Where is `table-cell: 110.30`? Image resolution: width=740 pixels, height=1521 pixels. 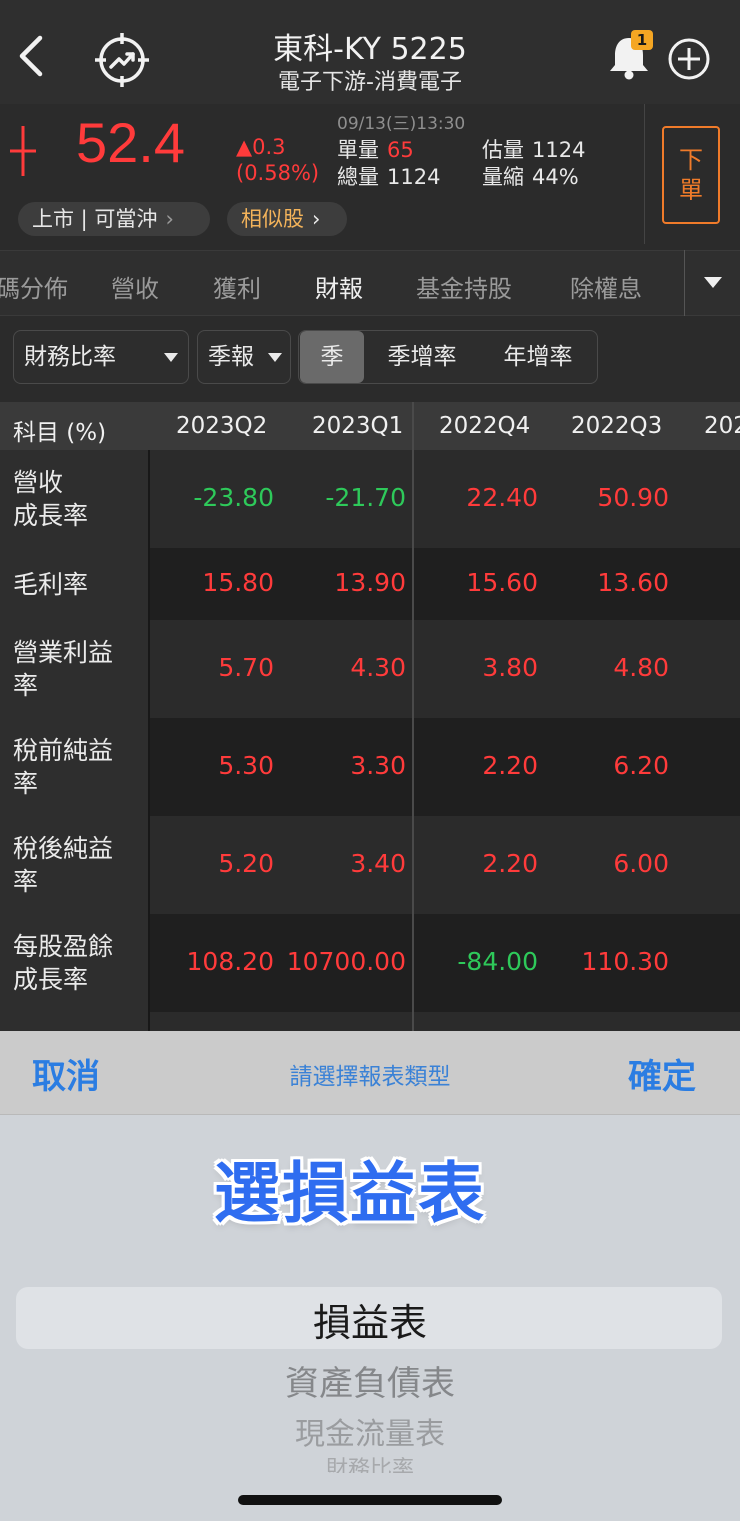 table-cell: 110.30 is located at coordinates (625, 961).